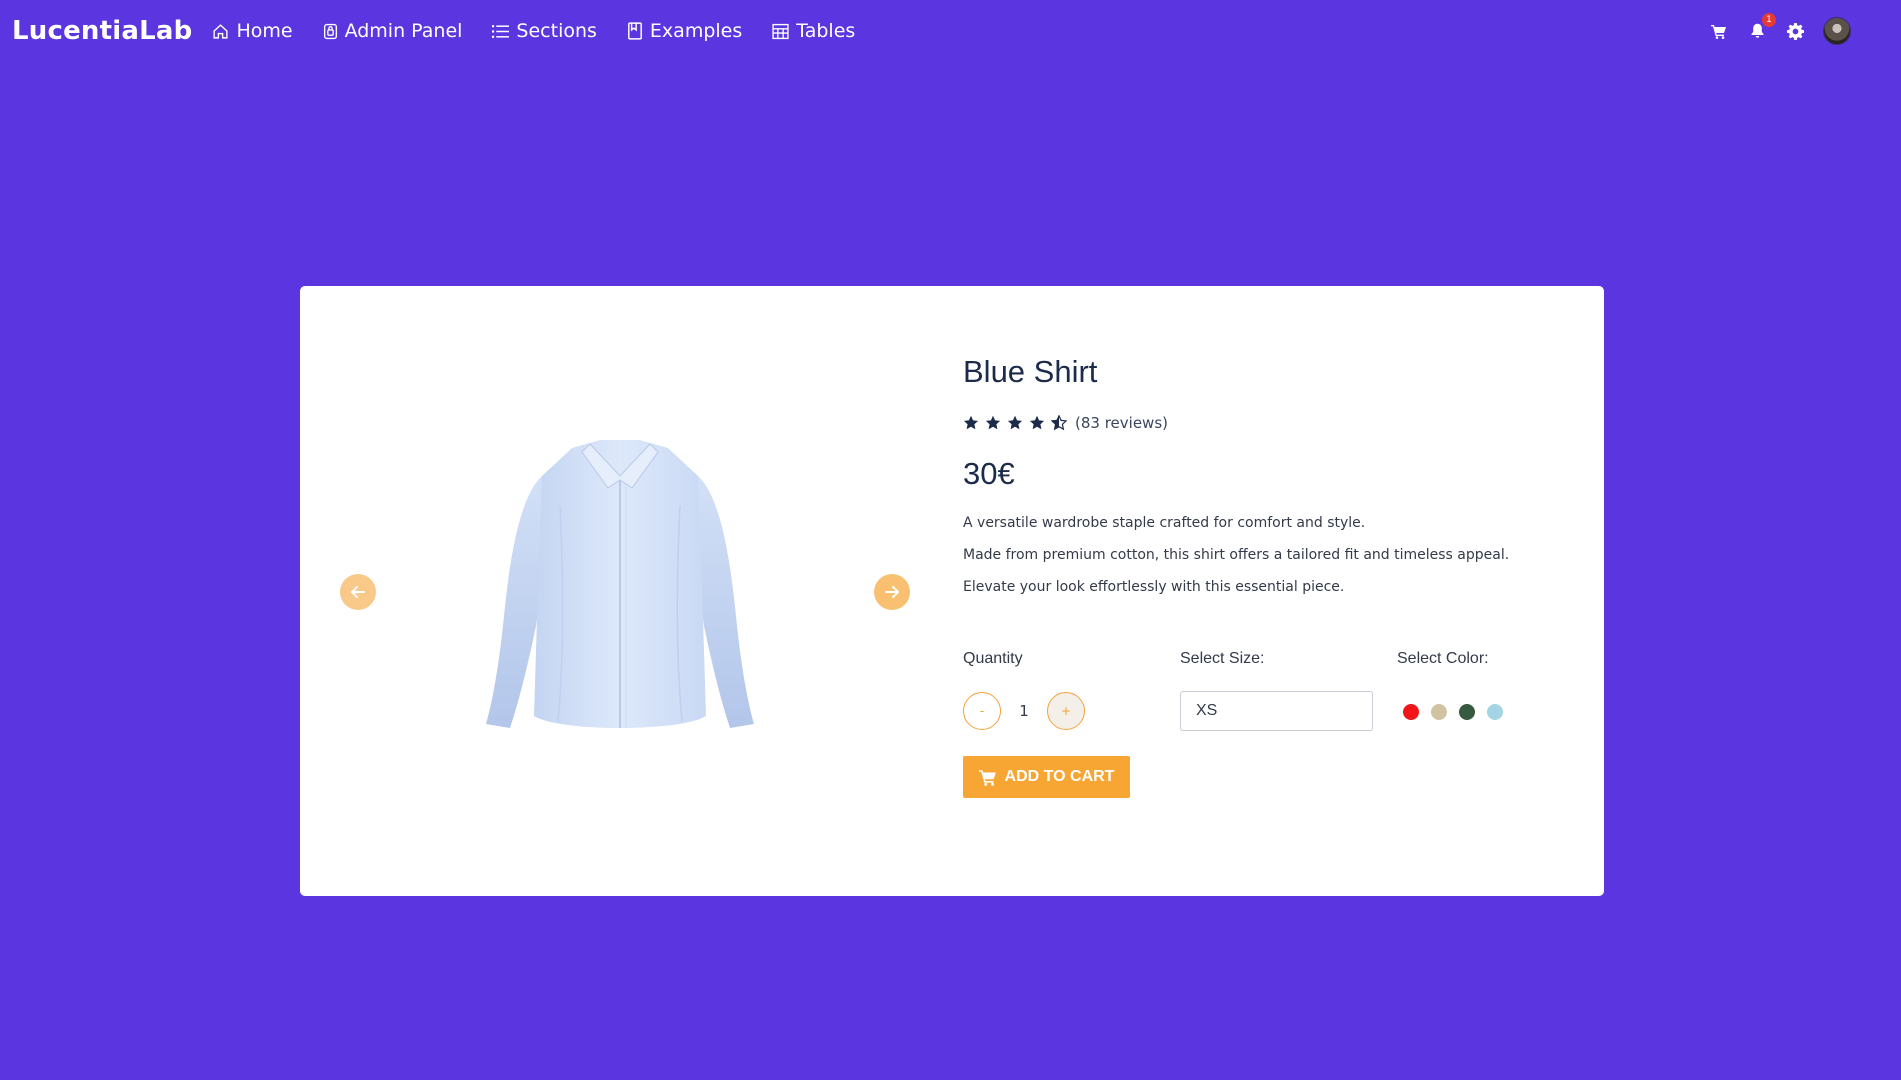 The image size is (1901, 1080). Describe the element at coordinates (1222, 658) in the screenshot. I see `size-label: Select Size:` at that location.